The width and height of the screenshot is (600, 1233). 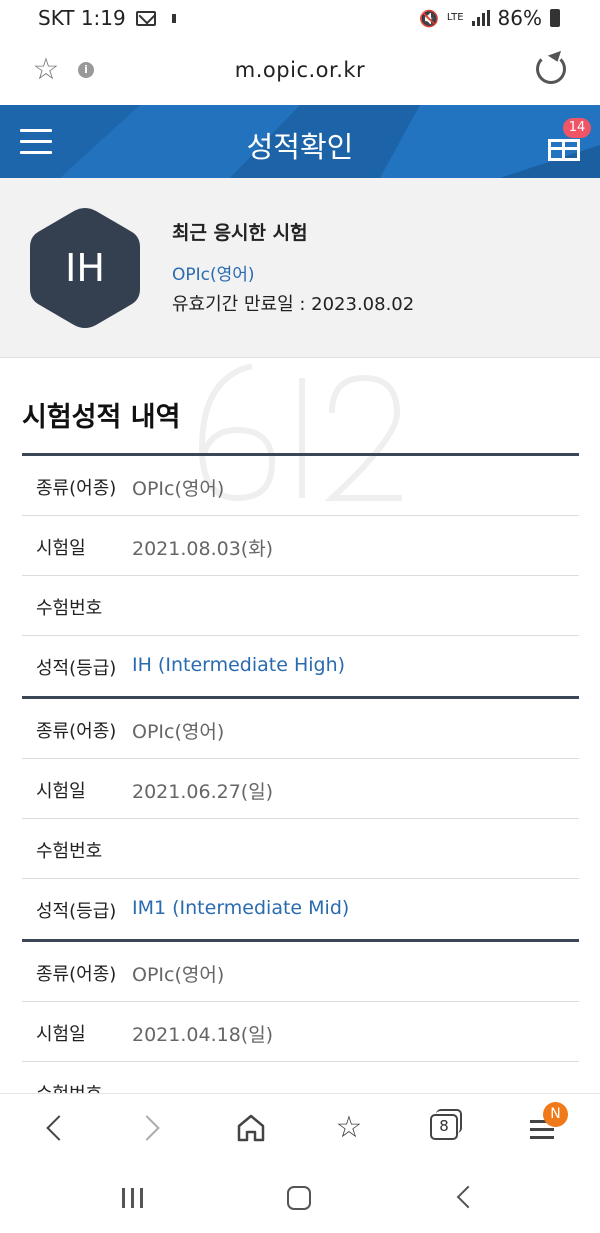 What do you see at coordinates (293, 304) in the screenshot?
I see `validity-expiry: 유효기간 만료일 : 2023.08.02` at bounding box center [293, 304].